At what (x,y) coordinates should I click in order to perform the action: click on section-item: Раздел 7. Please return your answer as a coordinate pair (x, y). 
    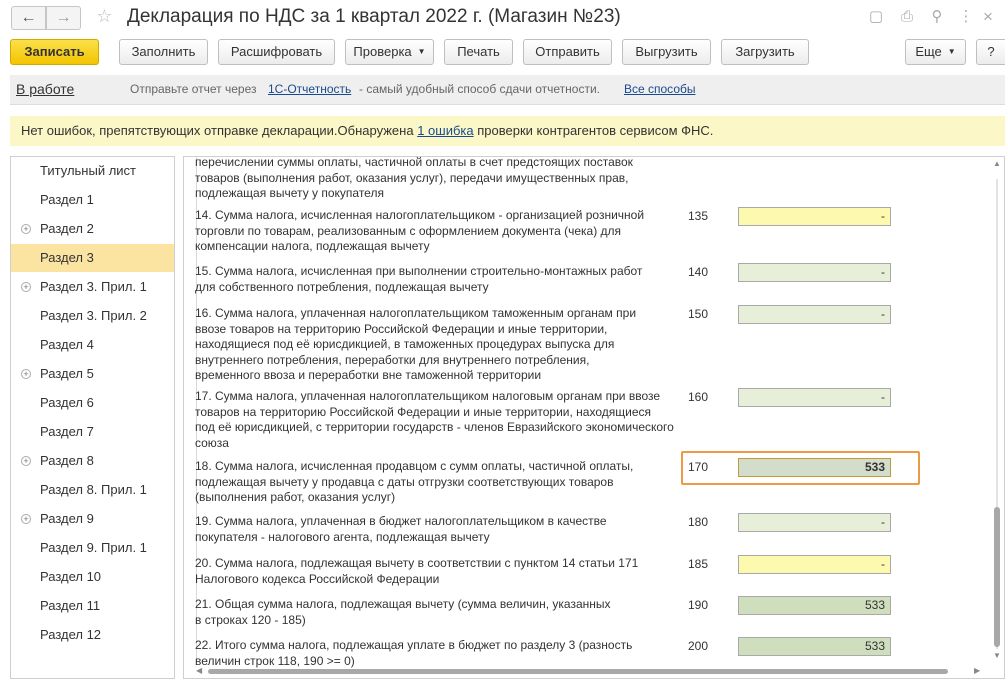
    Looking at the image, I should click on (92, 432).